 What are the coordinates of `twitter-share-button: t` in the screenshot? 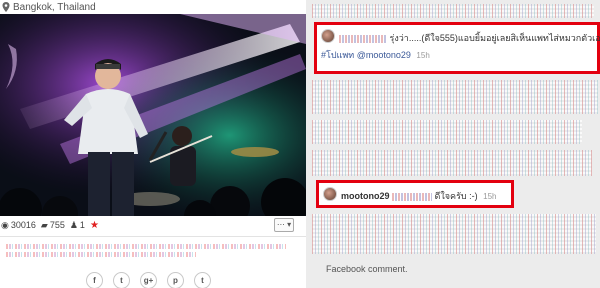 It's located at (121, 280).